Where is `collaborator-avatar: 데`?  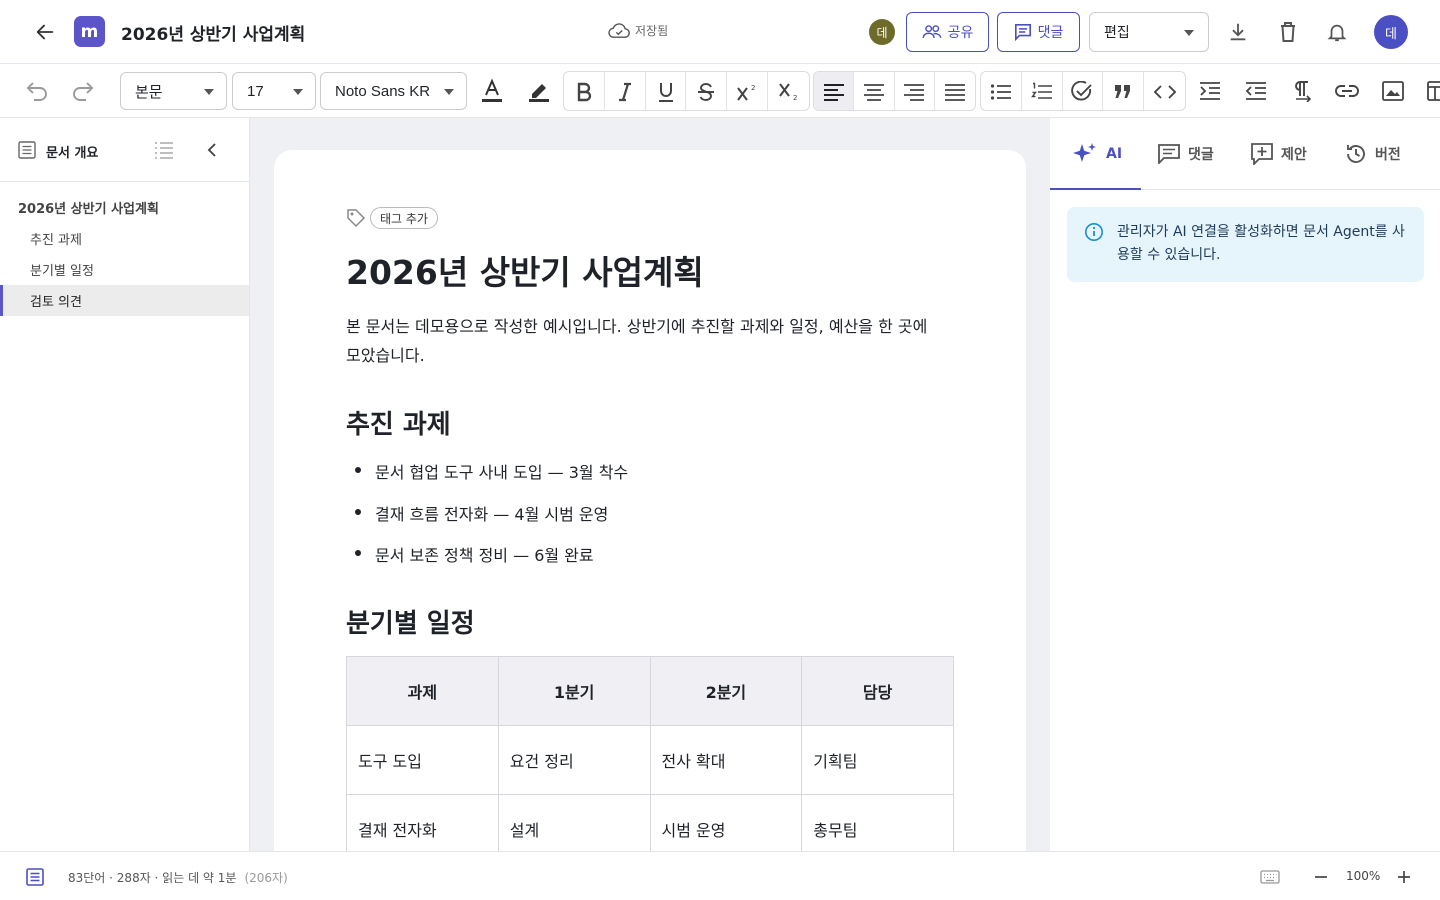
collaborator-avatar: 데 is located at coordinates (882, 32).